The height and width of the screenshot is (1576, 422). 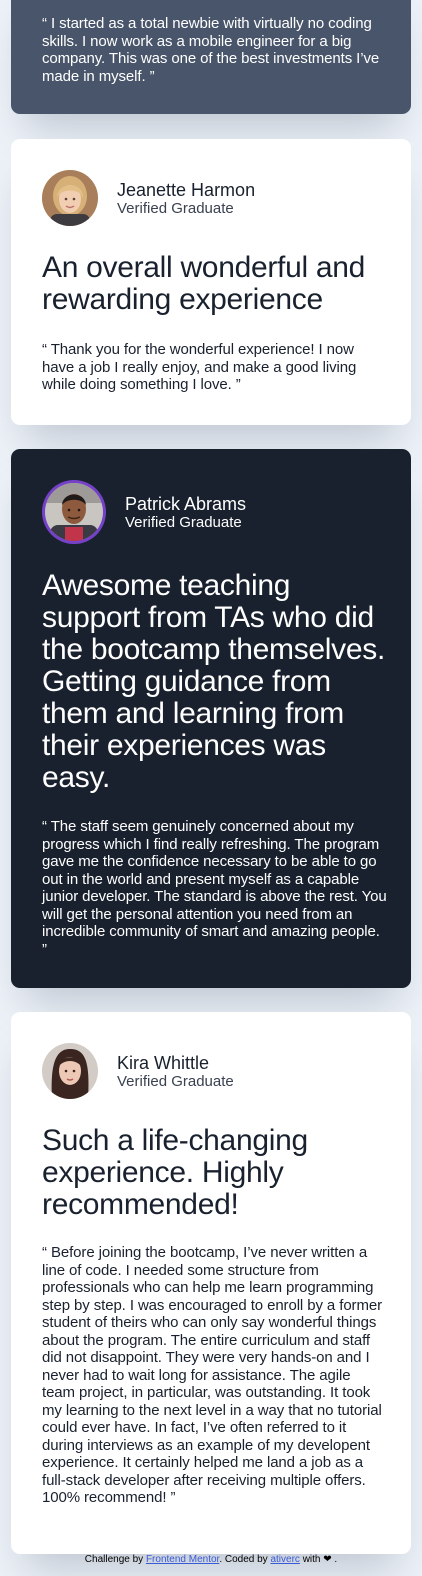 What do you see at coordinates (245, 1559) in the screenshot?
I see `attribution-middle: . Coded by` at bounding box center [245, 1559].